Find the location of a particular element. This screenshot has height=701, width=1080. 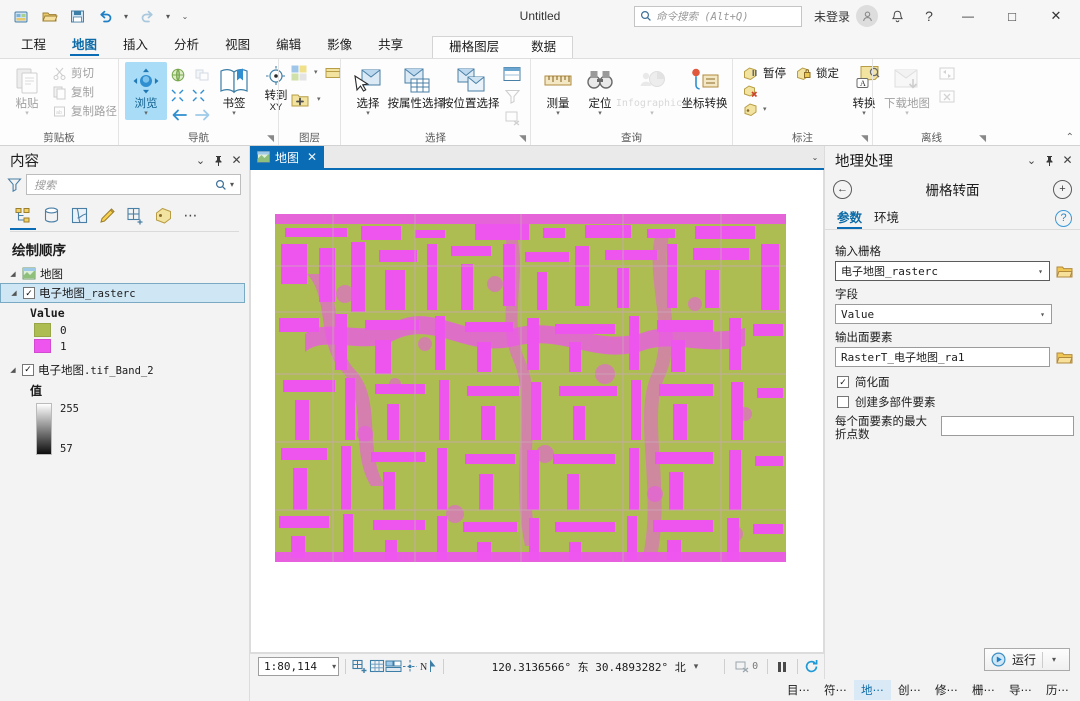

contents-search-dropdown-caret: ▾ is located at coordinates (232, 184).